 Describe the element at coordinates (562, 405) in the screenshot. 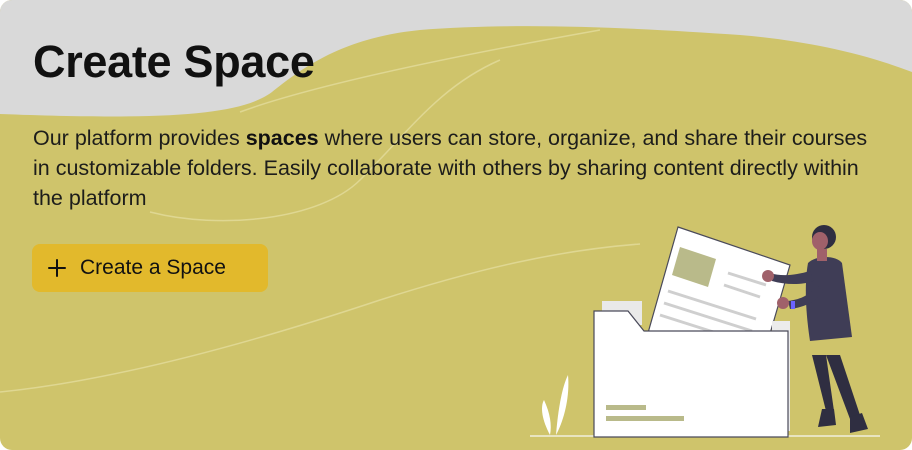

I see `plant-leaf-right` at that location.